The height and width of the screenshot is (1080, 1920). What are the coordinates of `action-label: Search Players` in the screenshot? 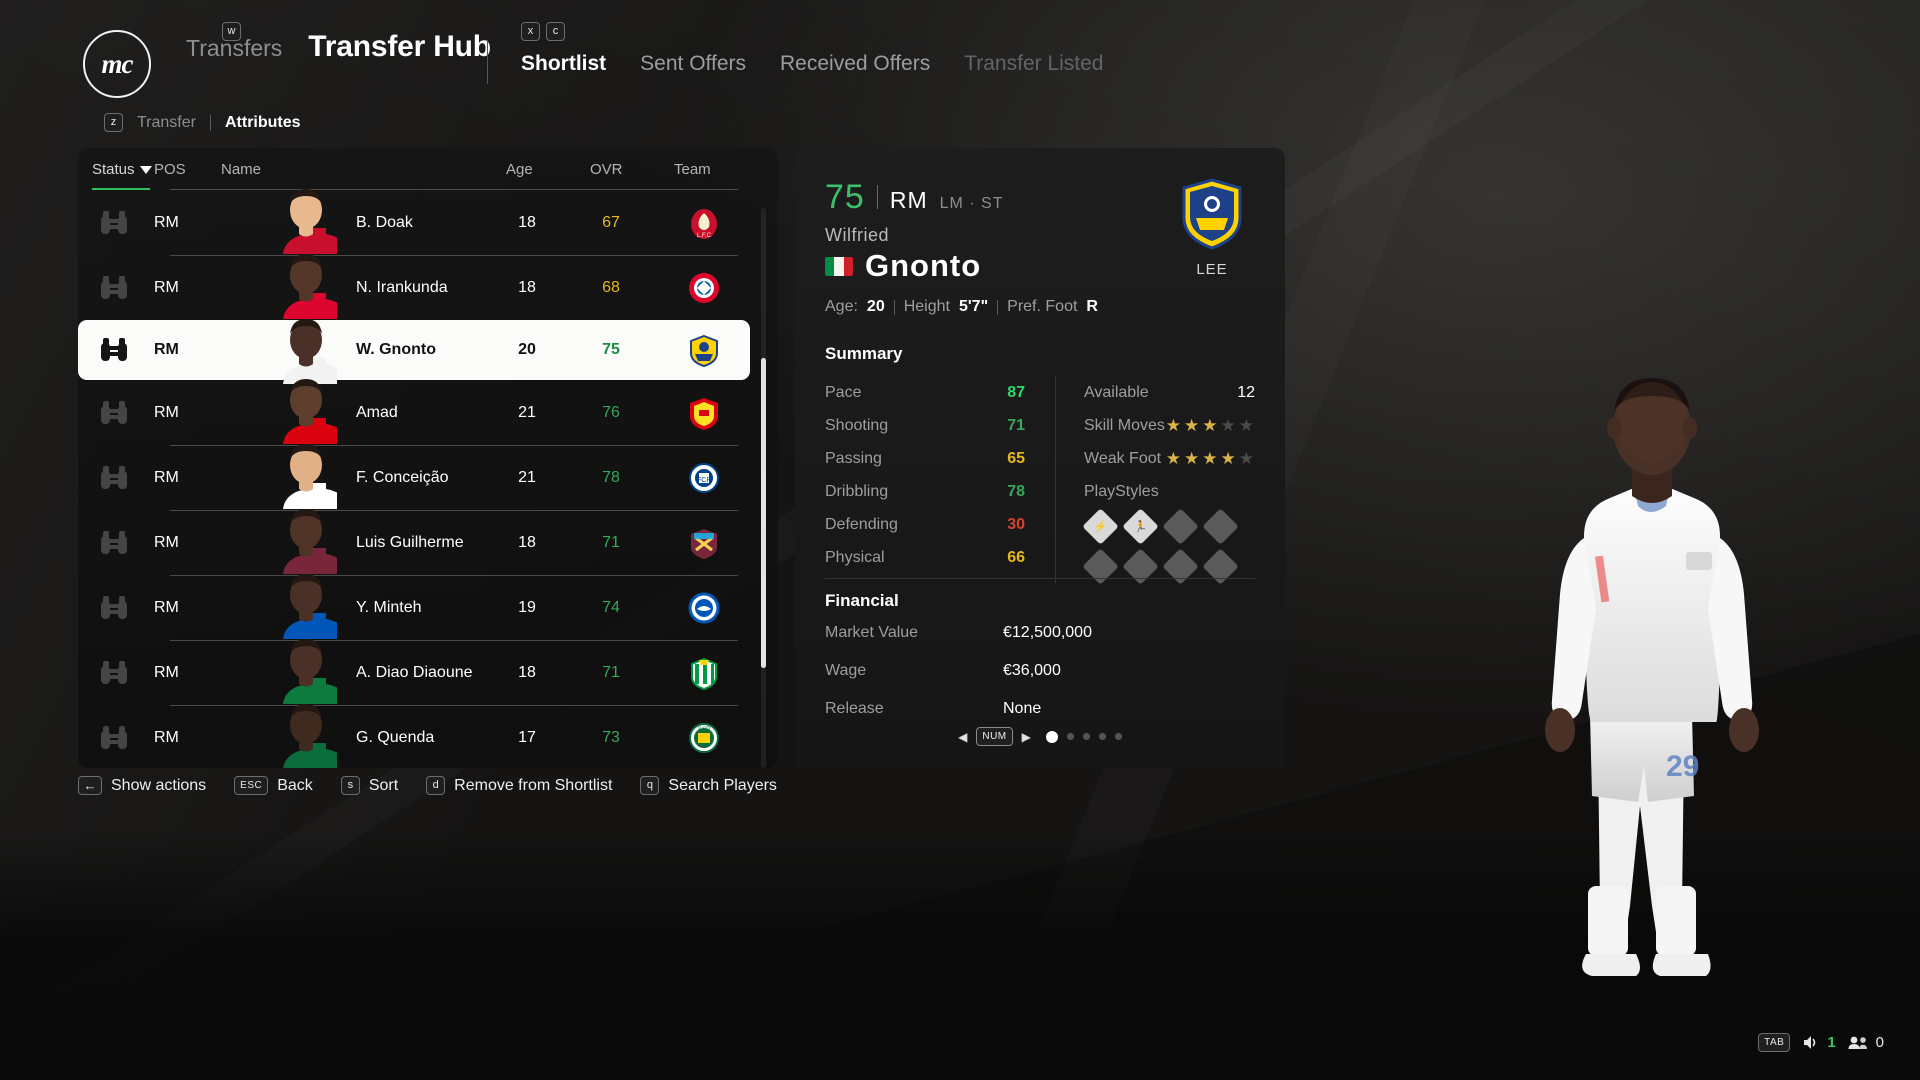 It's located at (722, 785).